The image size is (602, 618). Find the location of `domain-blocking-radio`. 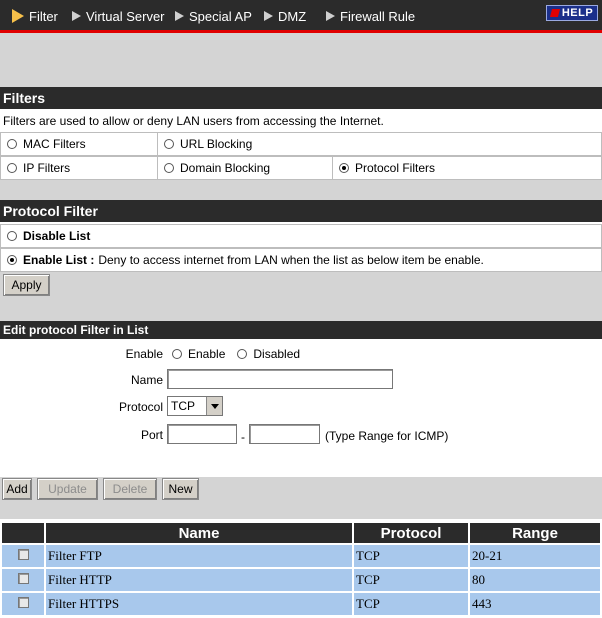

domain-blocking-radio is located at coordinates (169, 168).